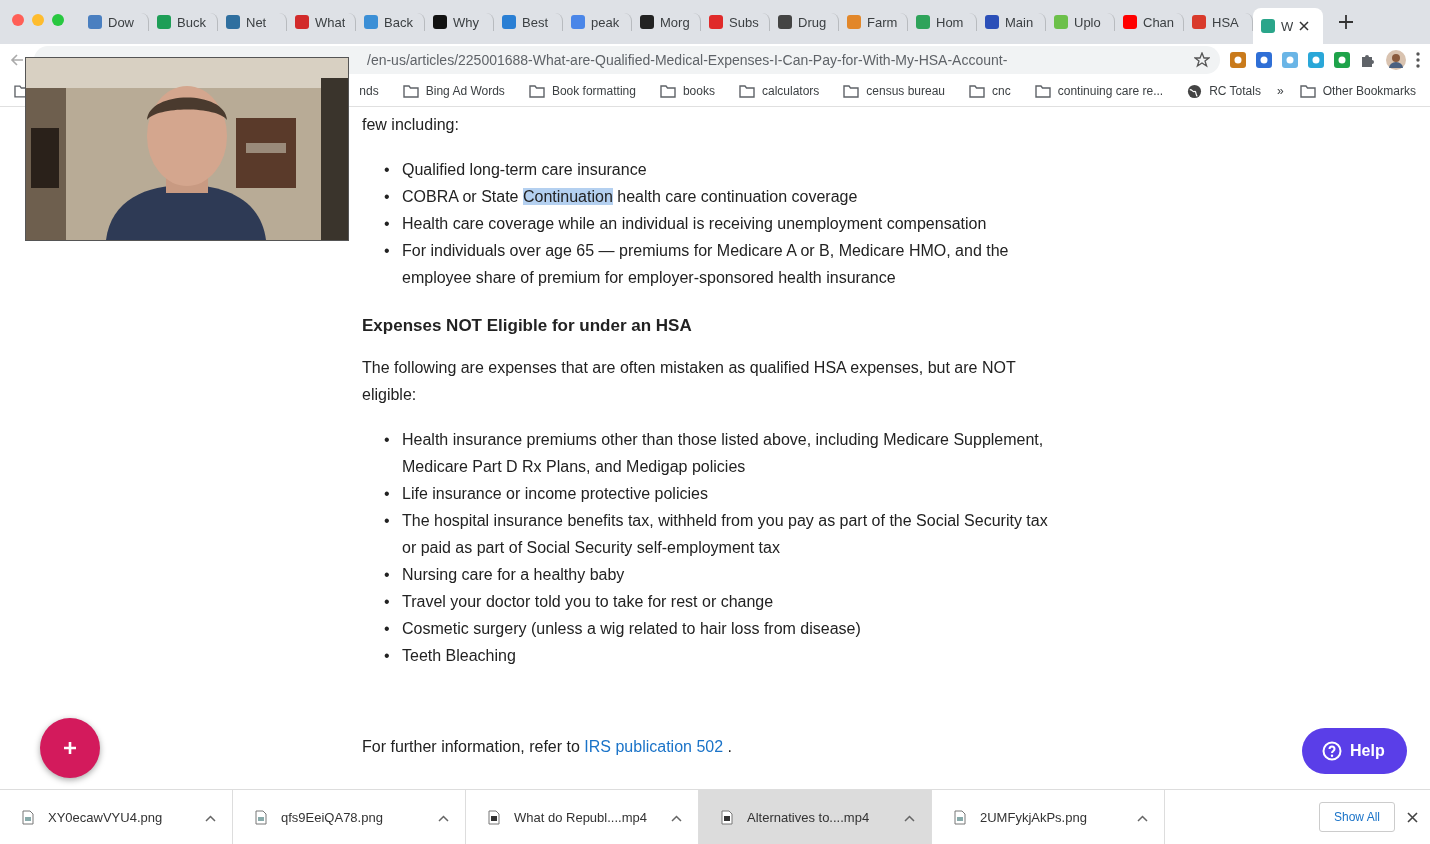  I want to click on browser-tab: Why, so click(459, 22).